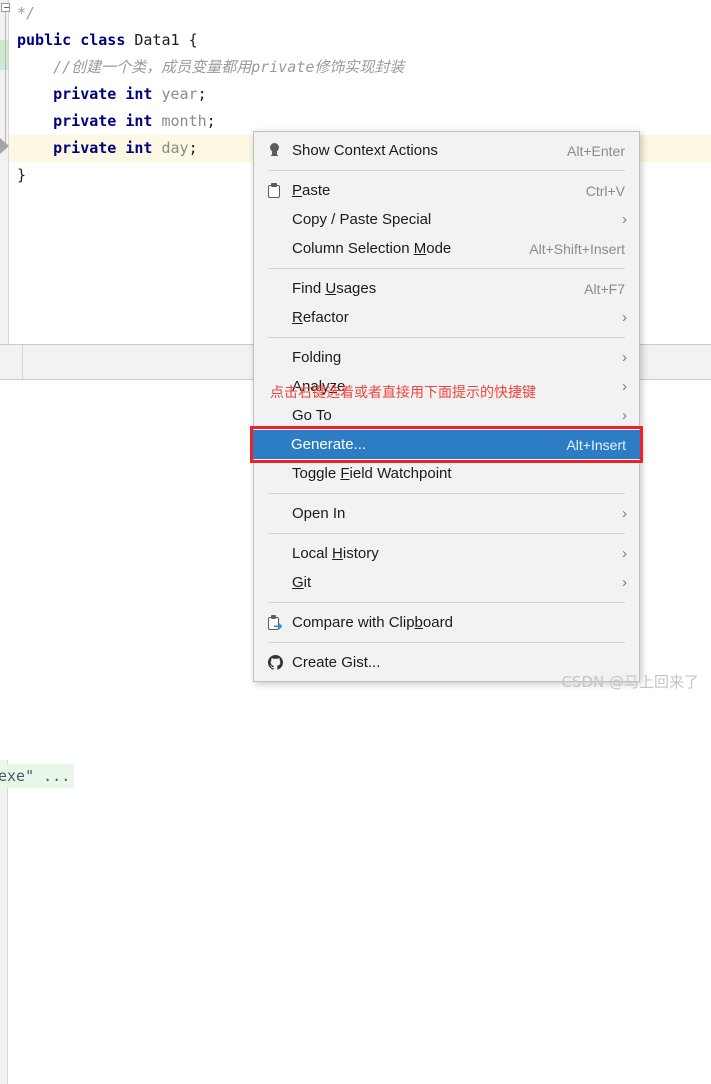 Image resolution: width=711 pixels, height=1084 pixels. What do you see at coordinates (446, 190) in the screenshot?
I see `menu-item-paste: Paste Ctrl+V` at bounding box center [446, 190].